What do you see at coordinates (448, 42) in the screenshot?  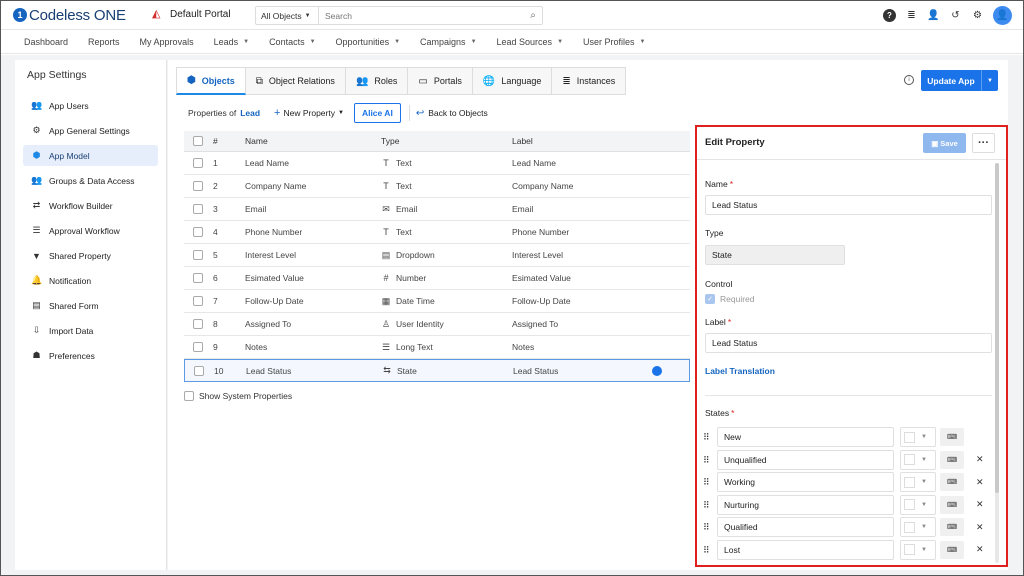 I see `nav-item-campaigns: Campaigns ▼` at bounding box center [448, 42].